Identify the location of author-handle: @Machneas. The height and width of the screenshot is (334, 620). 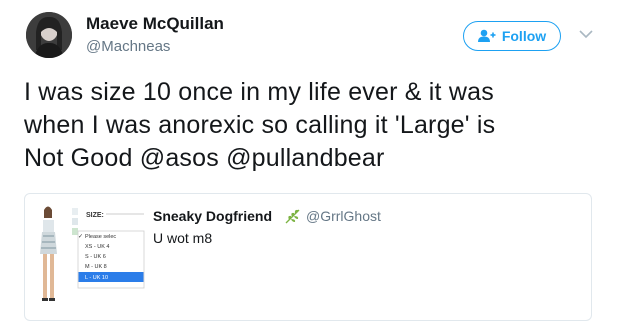
(128, 46).